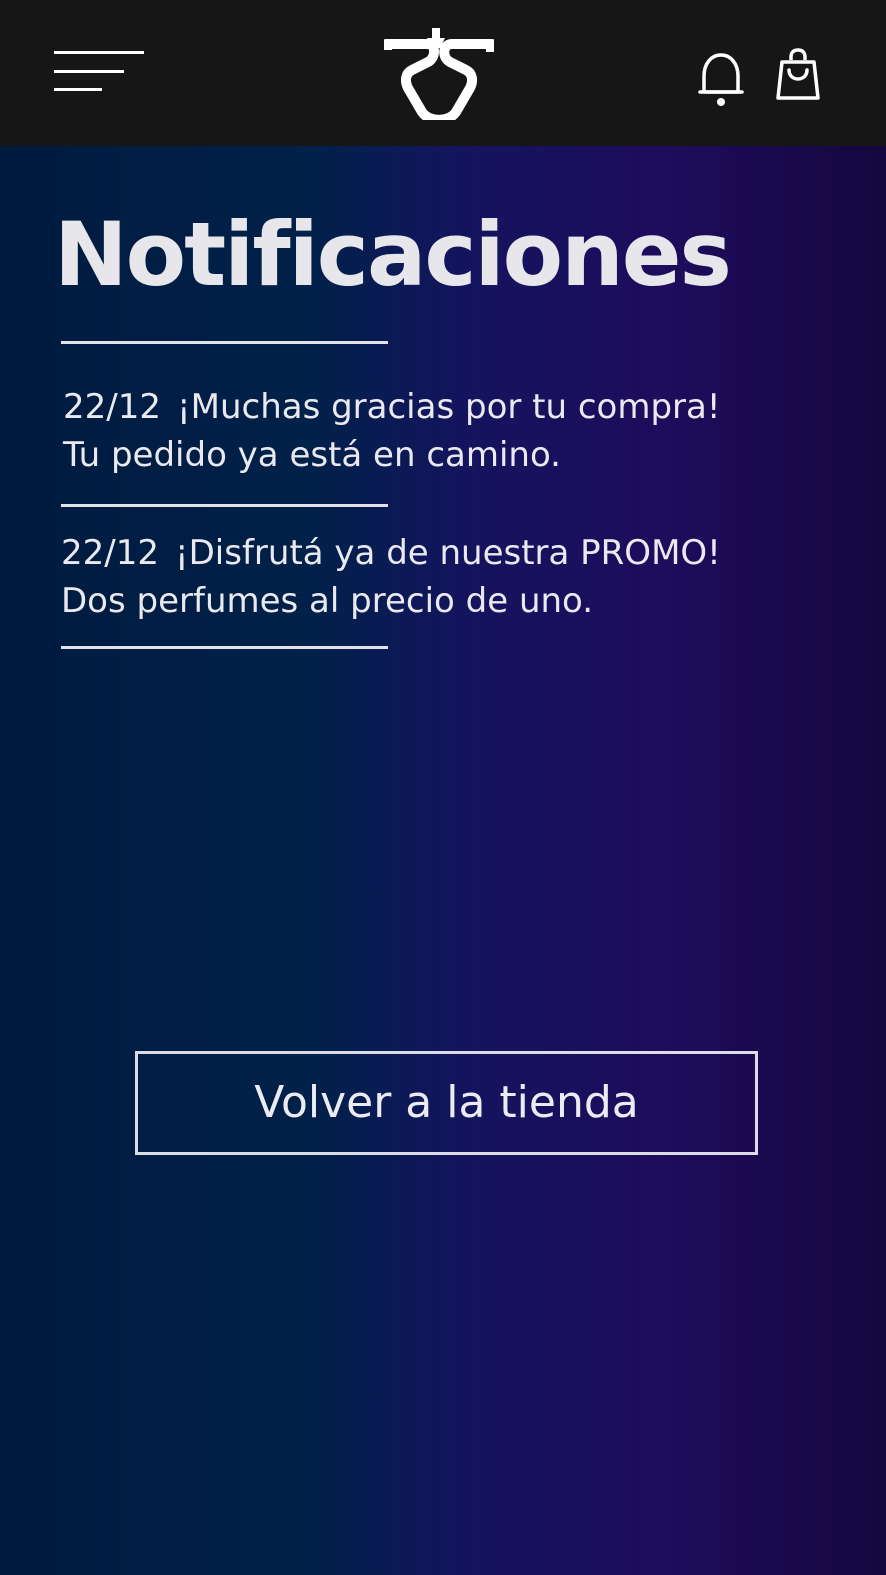 This screenshot has width=886, height=1575. Describe the element at coordinates (393, 254) in the screenshot. I see `page-title: Notificaciones` at that location.